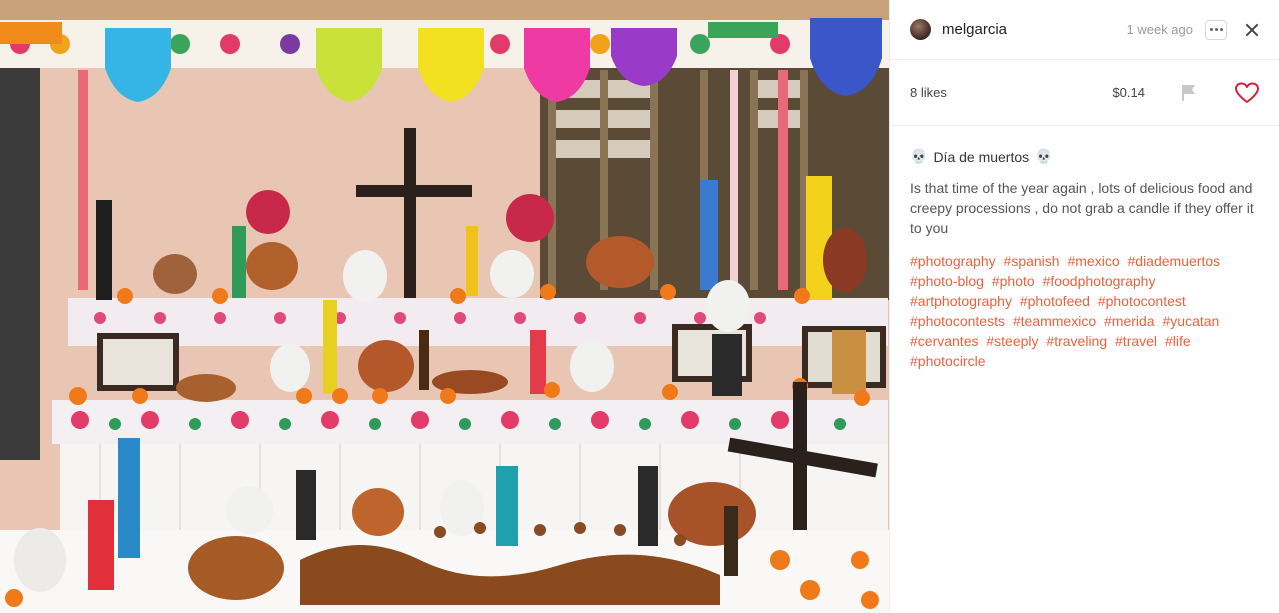  Describe the element at coordinates (1129, 321) in the screenshot. I see `hashtag-link: #merida` at that location.